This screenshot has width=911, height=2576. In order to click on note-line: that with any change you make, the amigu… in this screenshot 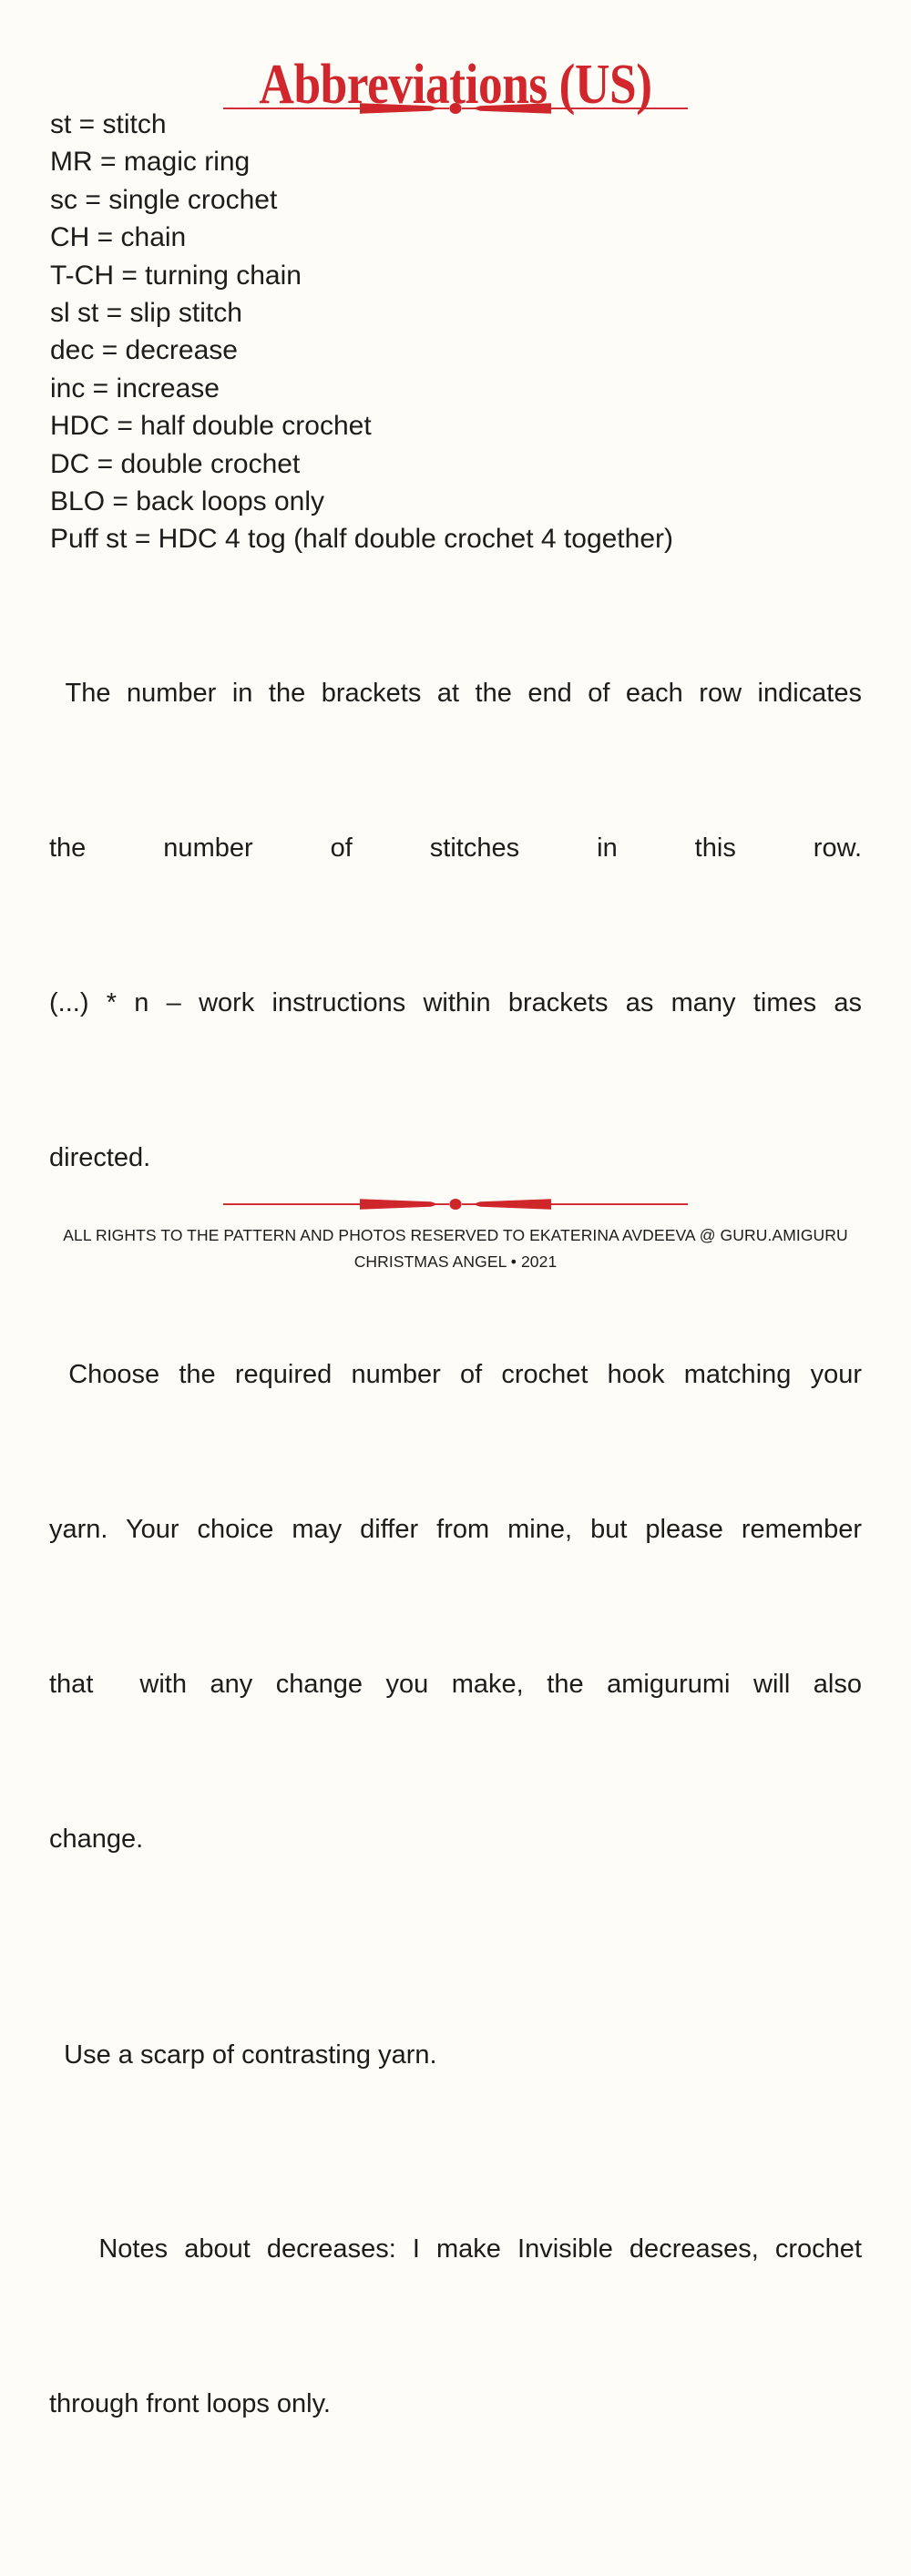, I will do `click(456, 1684)`.